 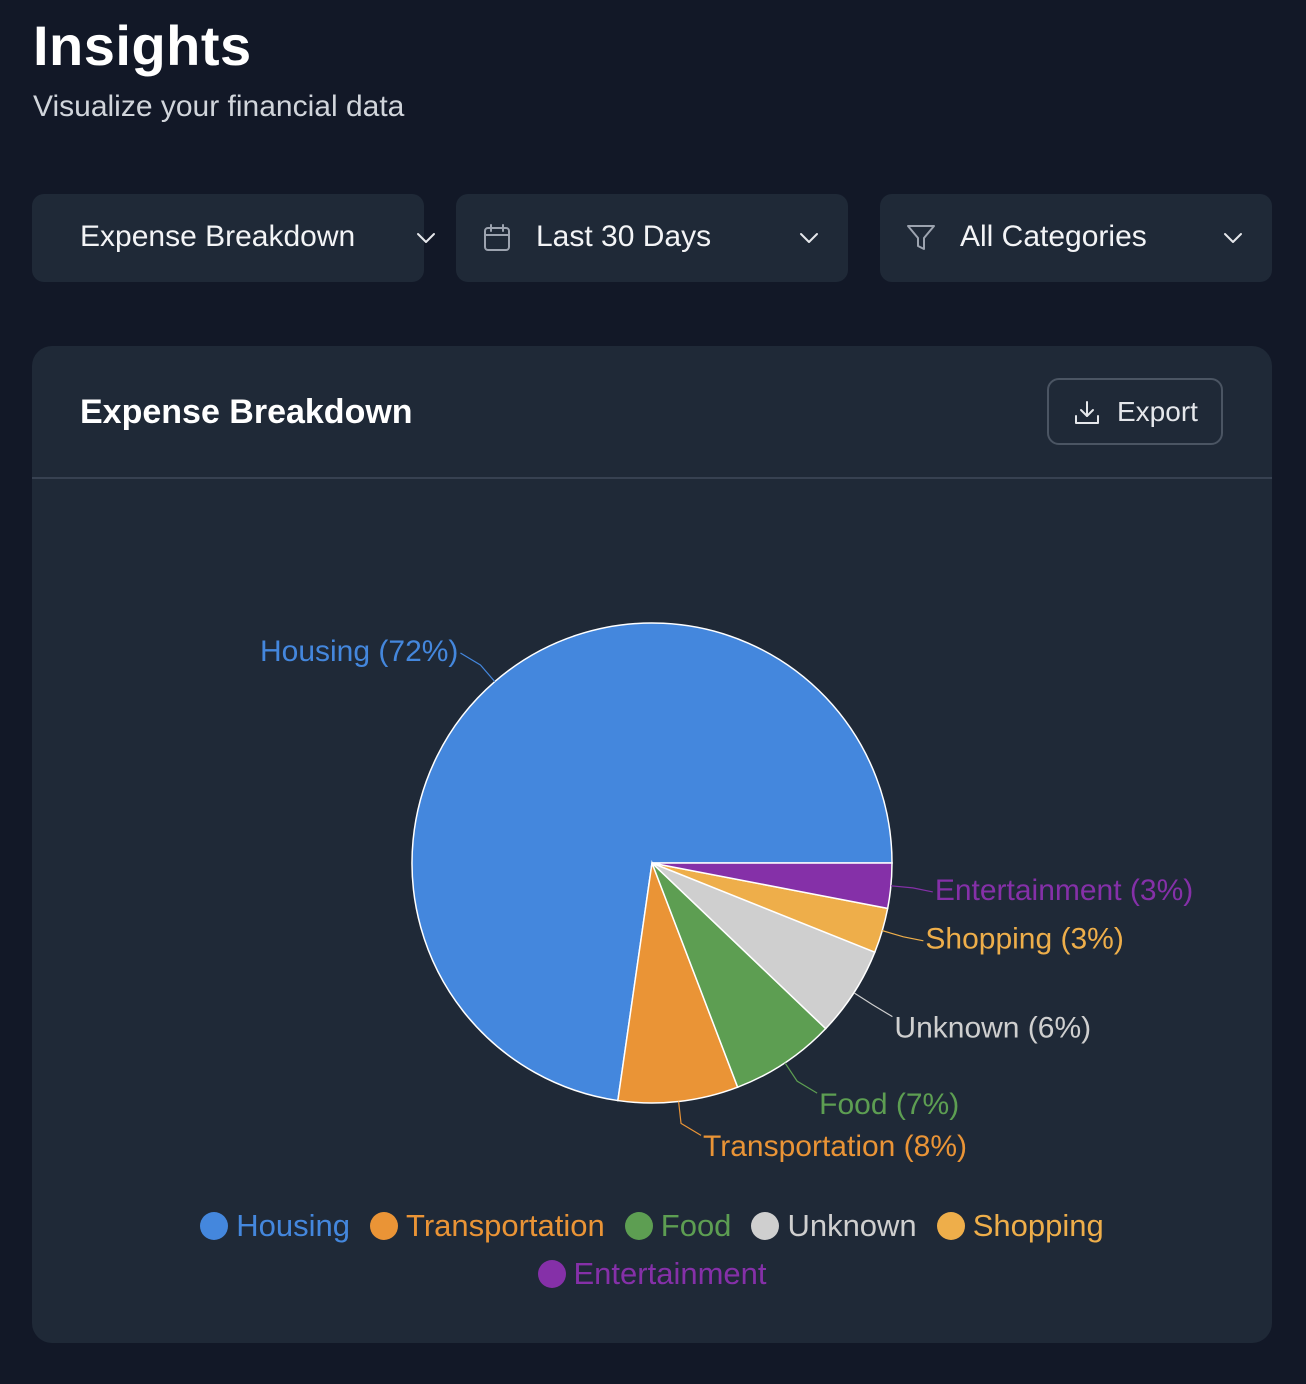 What do you see at coordinates (218, 236) in the screenshot?
I see `report-type-label: Expense Breakdown` at bounding box center [218, 236].